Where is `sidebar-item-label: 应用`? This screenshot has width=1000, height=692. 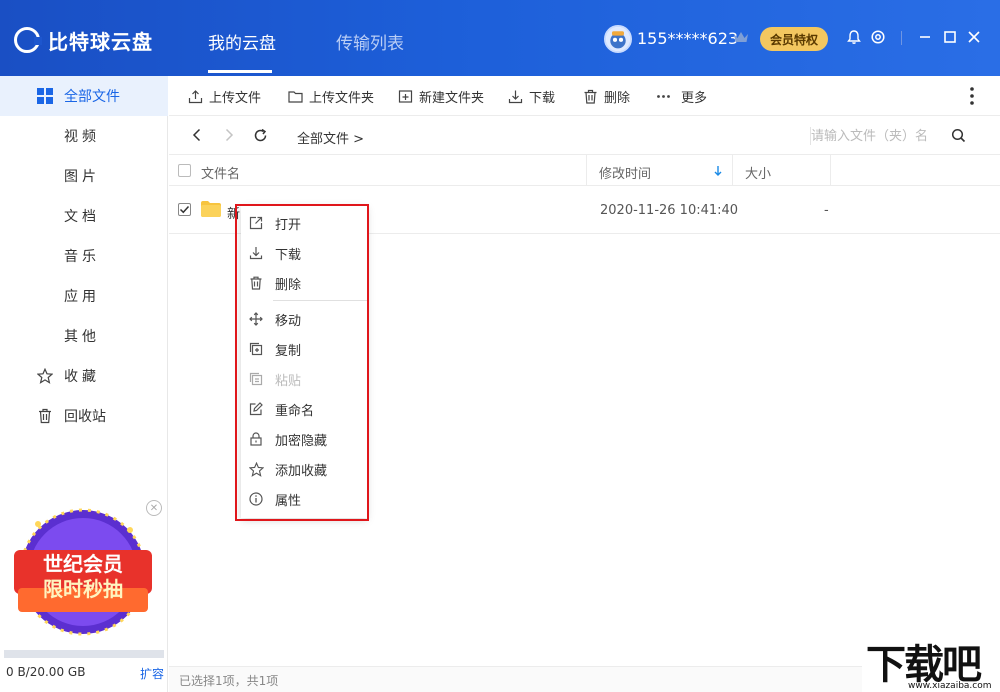
sidebar-item-label: 应用 is located at coordinates (82, 297).